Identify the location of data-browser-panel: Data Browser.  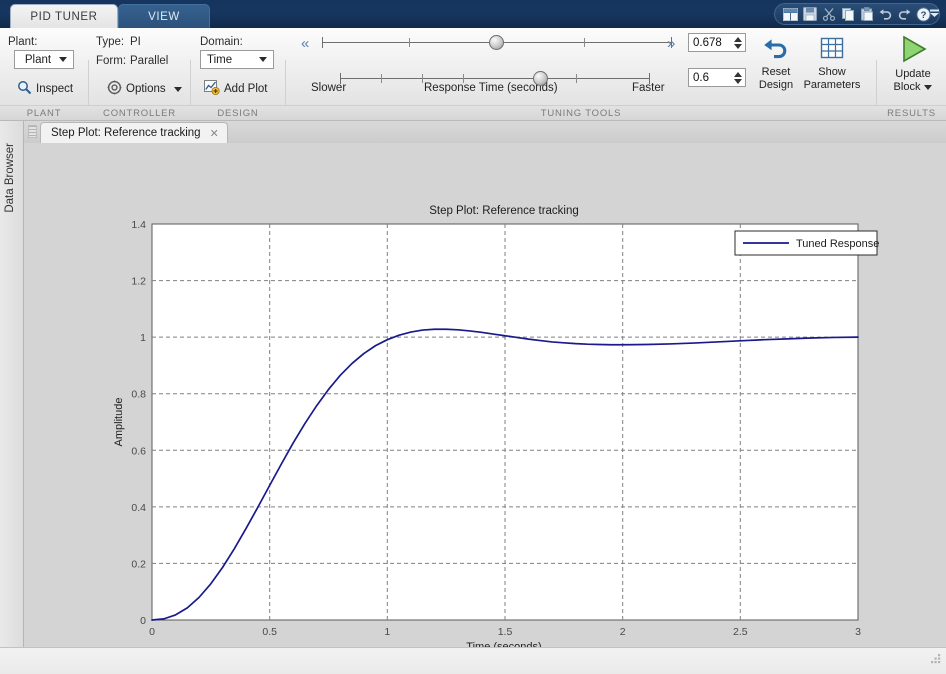
(12, 384).